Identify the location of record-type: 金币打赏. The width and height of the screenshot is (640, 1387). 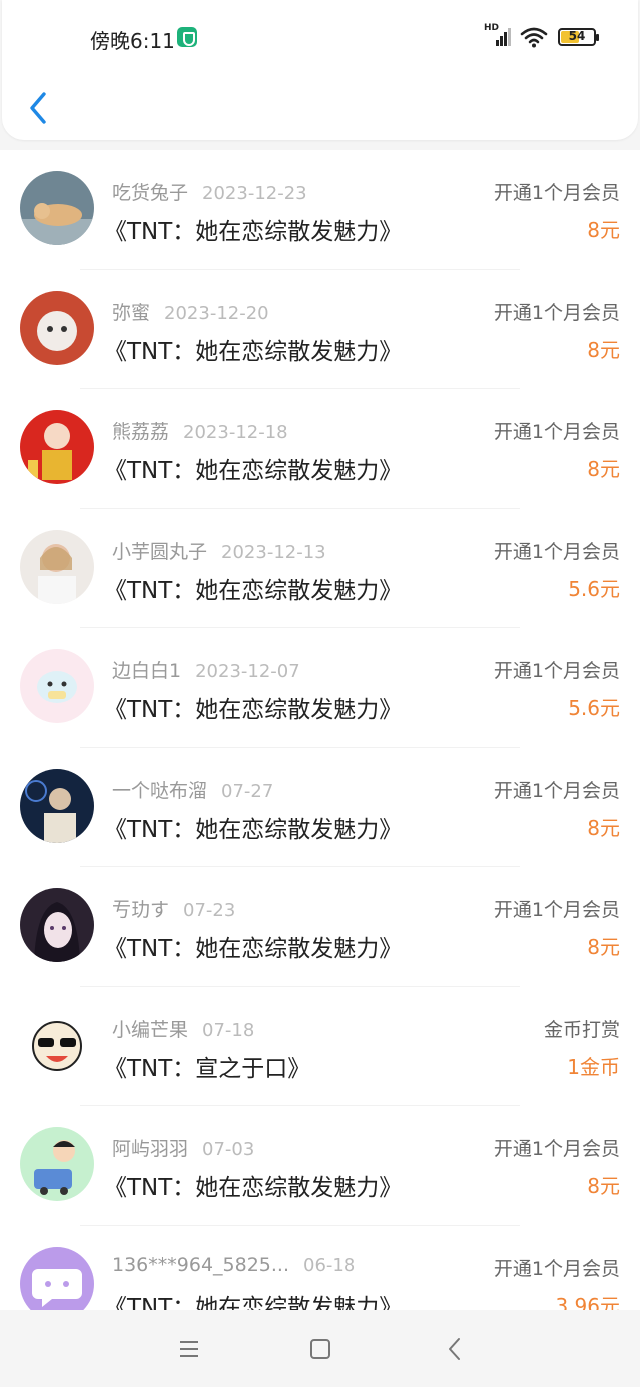
(581, 1029).